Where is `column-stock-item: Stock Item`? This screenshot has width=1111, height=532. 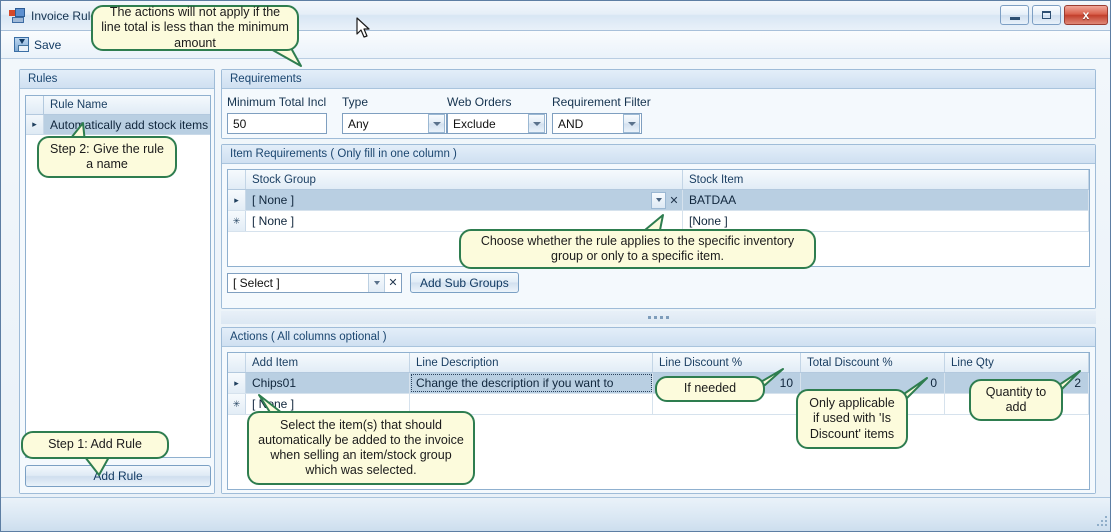 column-stock-item: Stock Item is located at coordinates (886, 179).